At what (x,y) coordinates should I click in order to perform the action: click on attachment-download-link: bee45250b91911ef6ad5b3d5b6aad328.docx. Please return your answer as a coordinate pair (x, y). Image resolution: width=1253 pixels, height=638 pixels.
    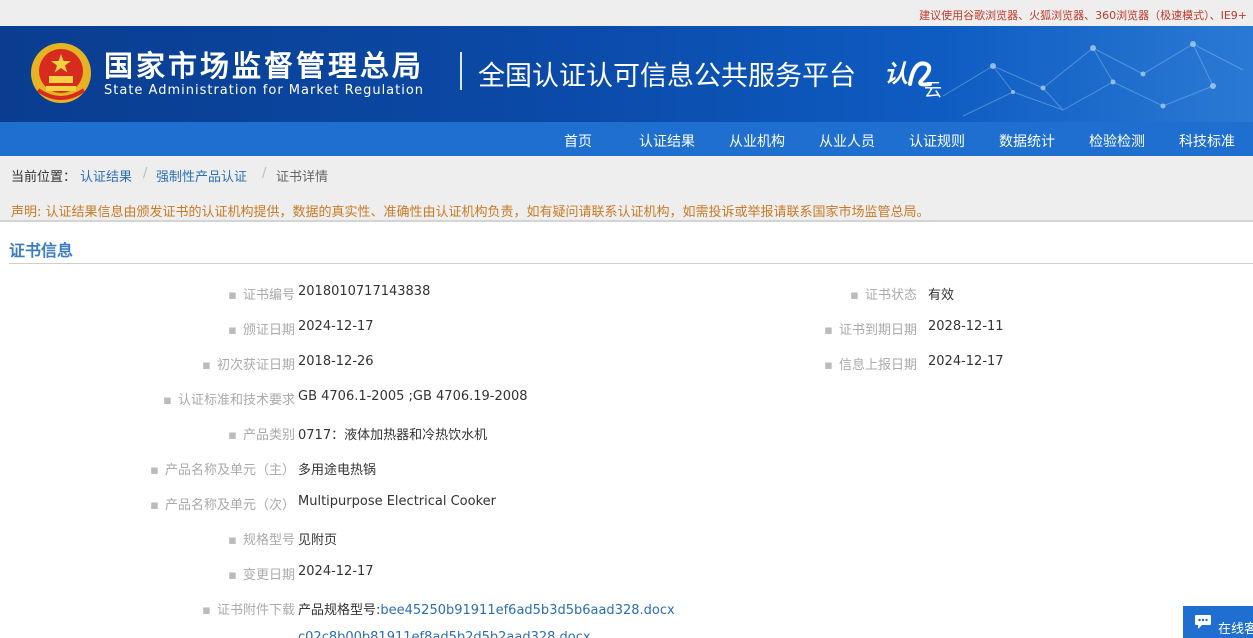
    Looking at the image, I should click on (527, 610).